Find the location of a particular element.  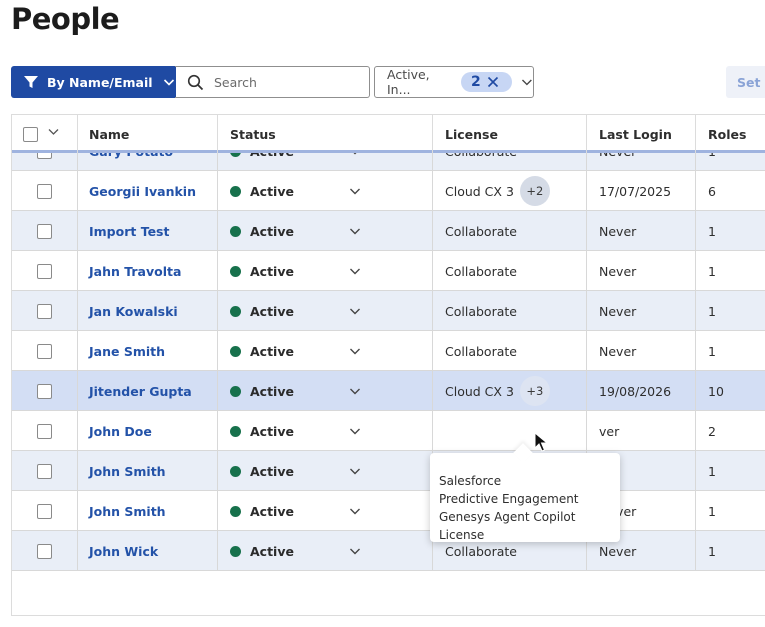

search-icon is located at coordinates (195, 82).